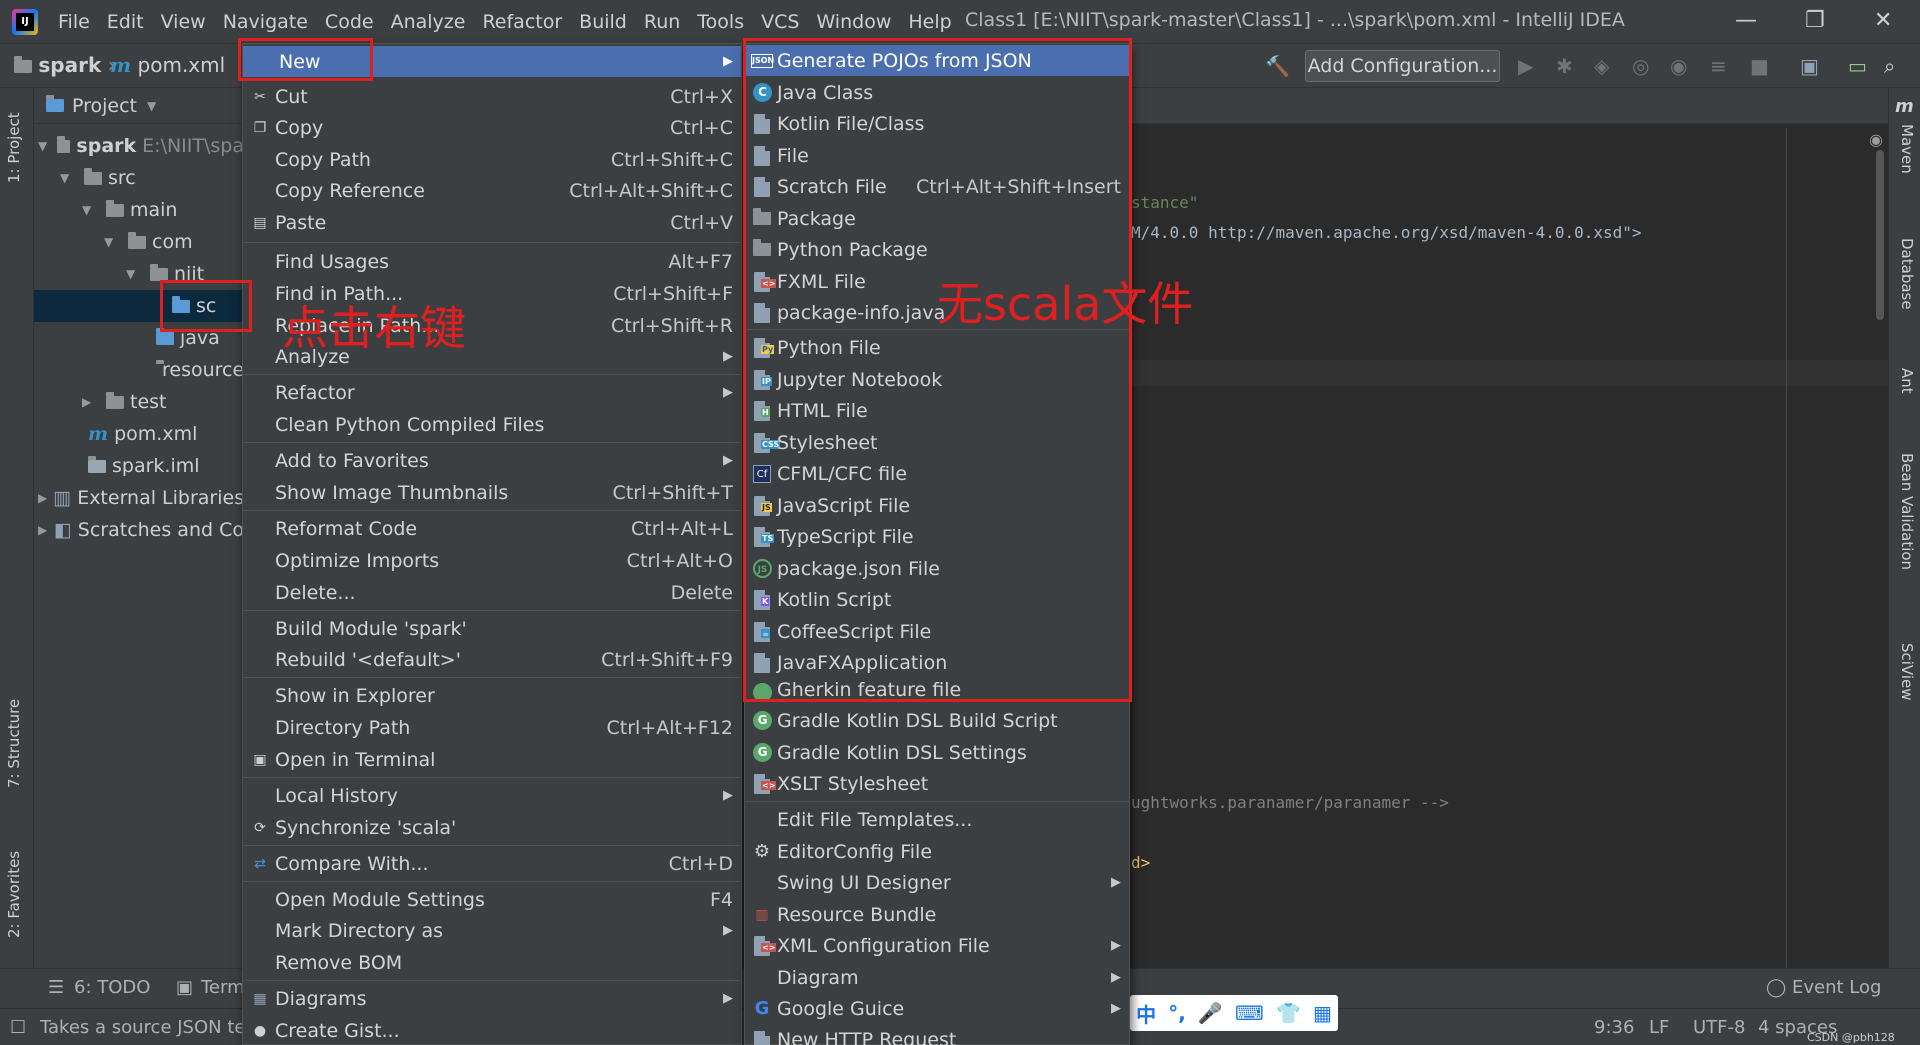 The width and height of the screenshot is (1920, 1045). I want to click on project-panel-header: Project ▼, so click(139, 106).